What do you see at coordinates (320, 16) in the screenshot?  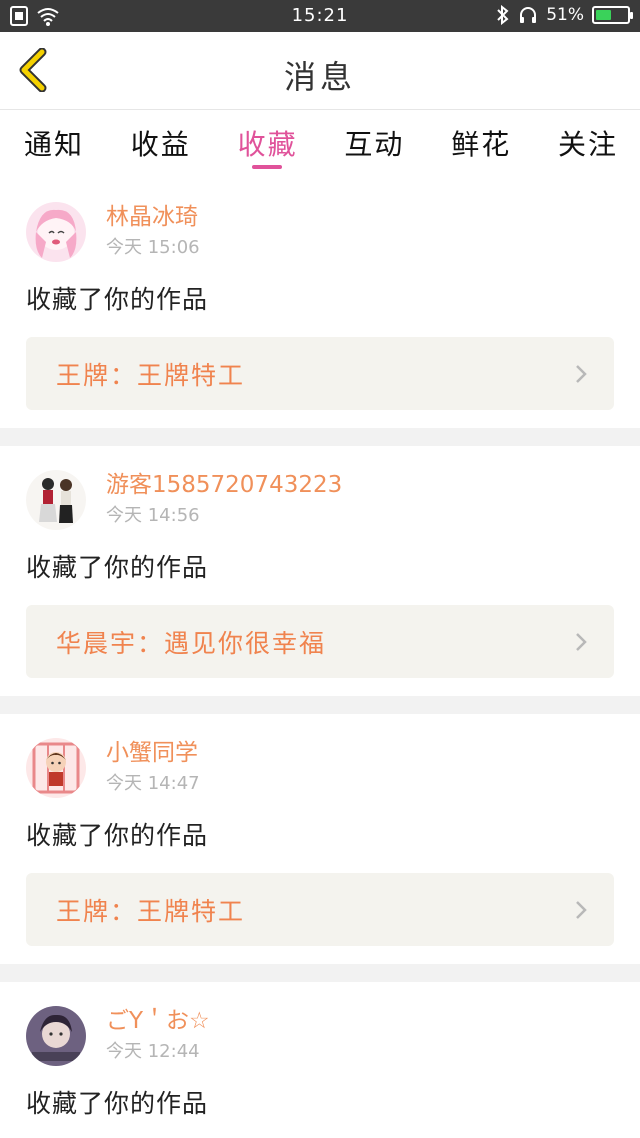 I see `status-bar: 15:21 51%` at bounding box center [320, 16].